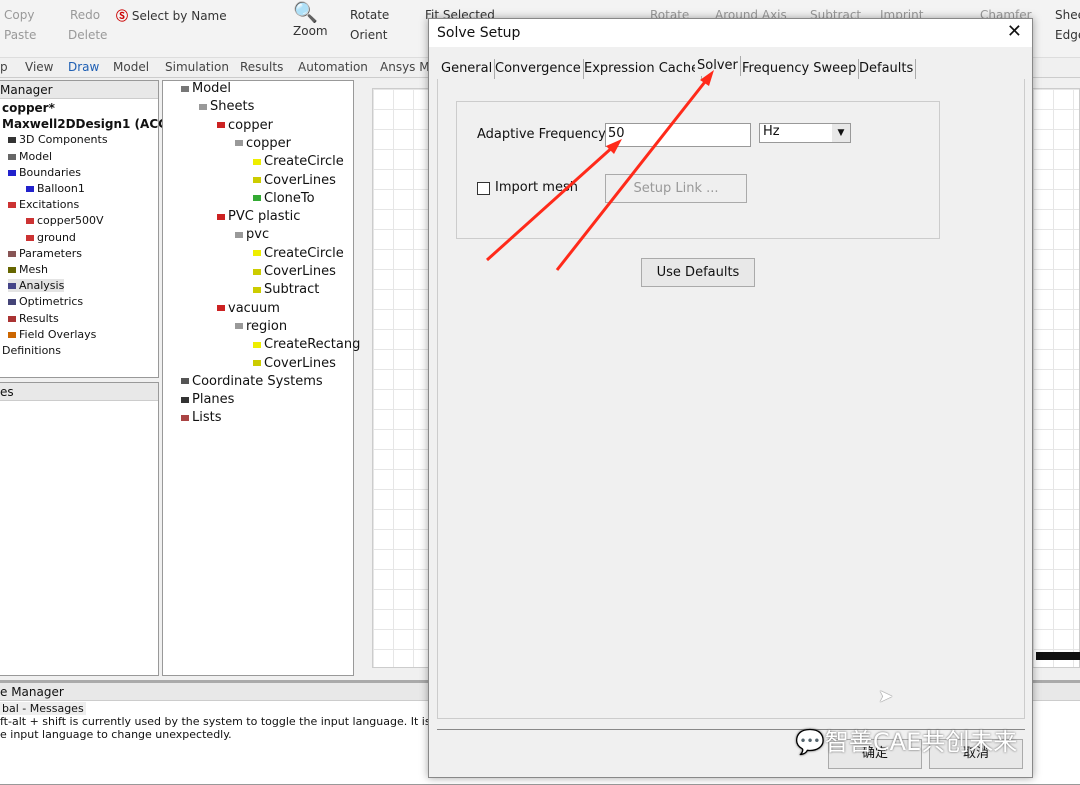 The width and height of the screenshot is (1080, 785). I want to click on watermark-text: 智善CAE共创未来, so click(921, 742).